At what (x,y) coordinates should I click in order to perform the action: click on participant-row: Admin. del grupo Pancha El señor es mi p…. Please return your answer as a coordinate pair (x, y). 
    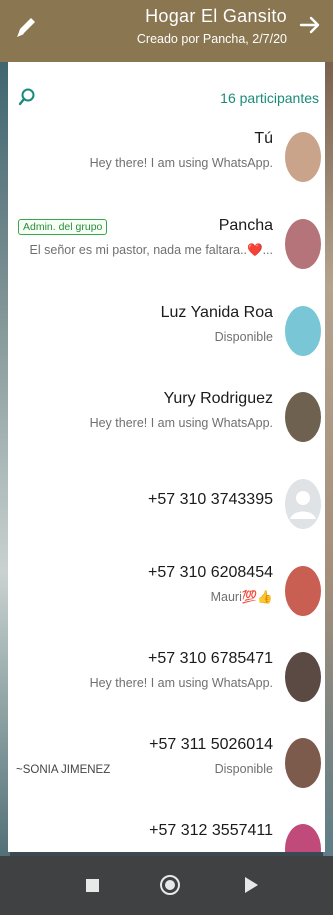
    Looking at the image, I should click on (166, 249).